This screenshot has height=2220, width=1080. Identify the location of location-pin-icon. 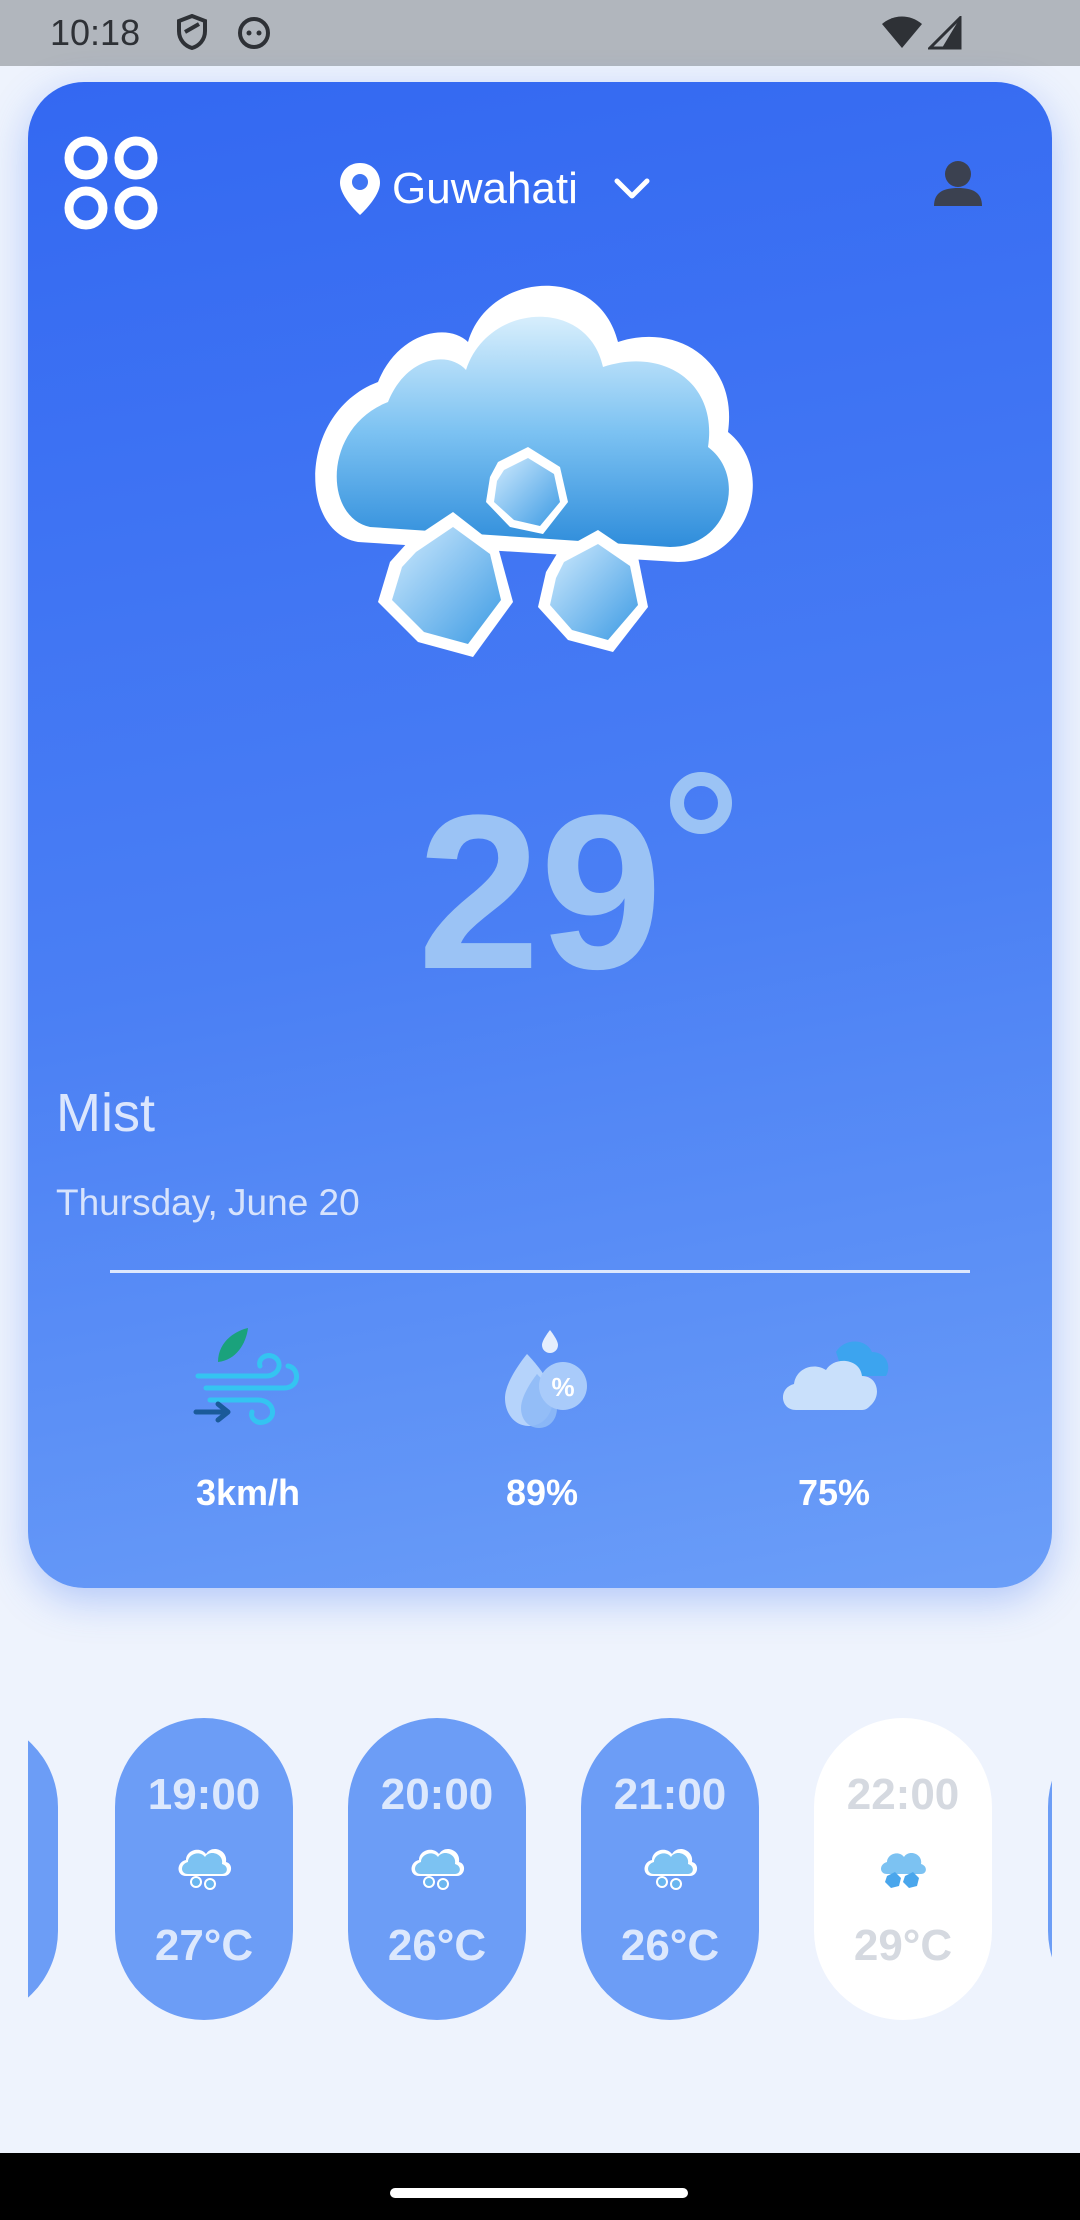
(360, 189).